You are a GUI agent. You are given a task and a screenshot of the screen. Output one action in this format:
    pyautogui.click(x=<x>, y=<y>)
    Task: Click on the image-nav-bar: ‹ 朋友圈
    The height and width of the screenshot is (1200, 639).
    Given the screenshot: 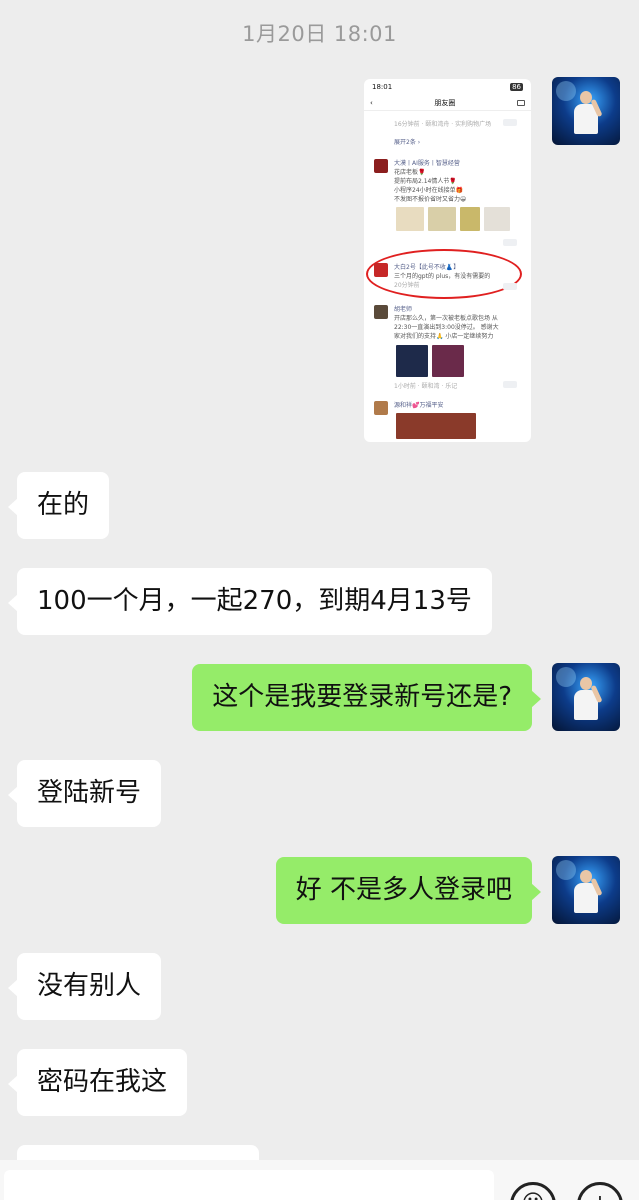 What is the action you would take?
    pyautogui.click(x=447, y=103)
    